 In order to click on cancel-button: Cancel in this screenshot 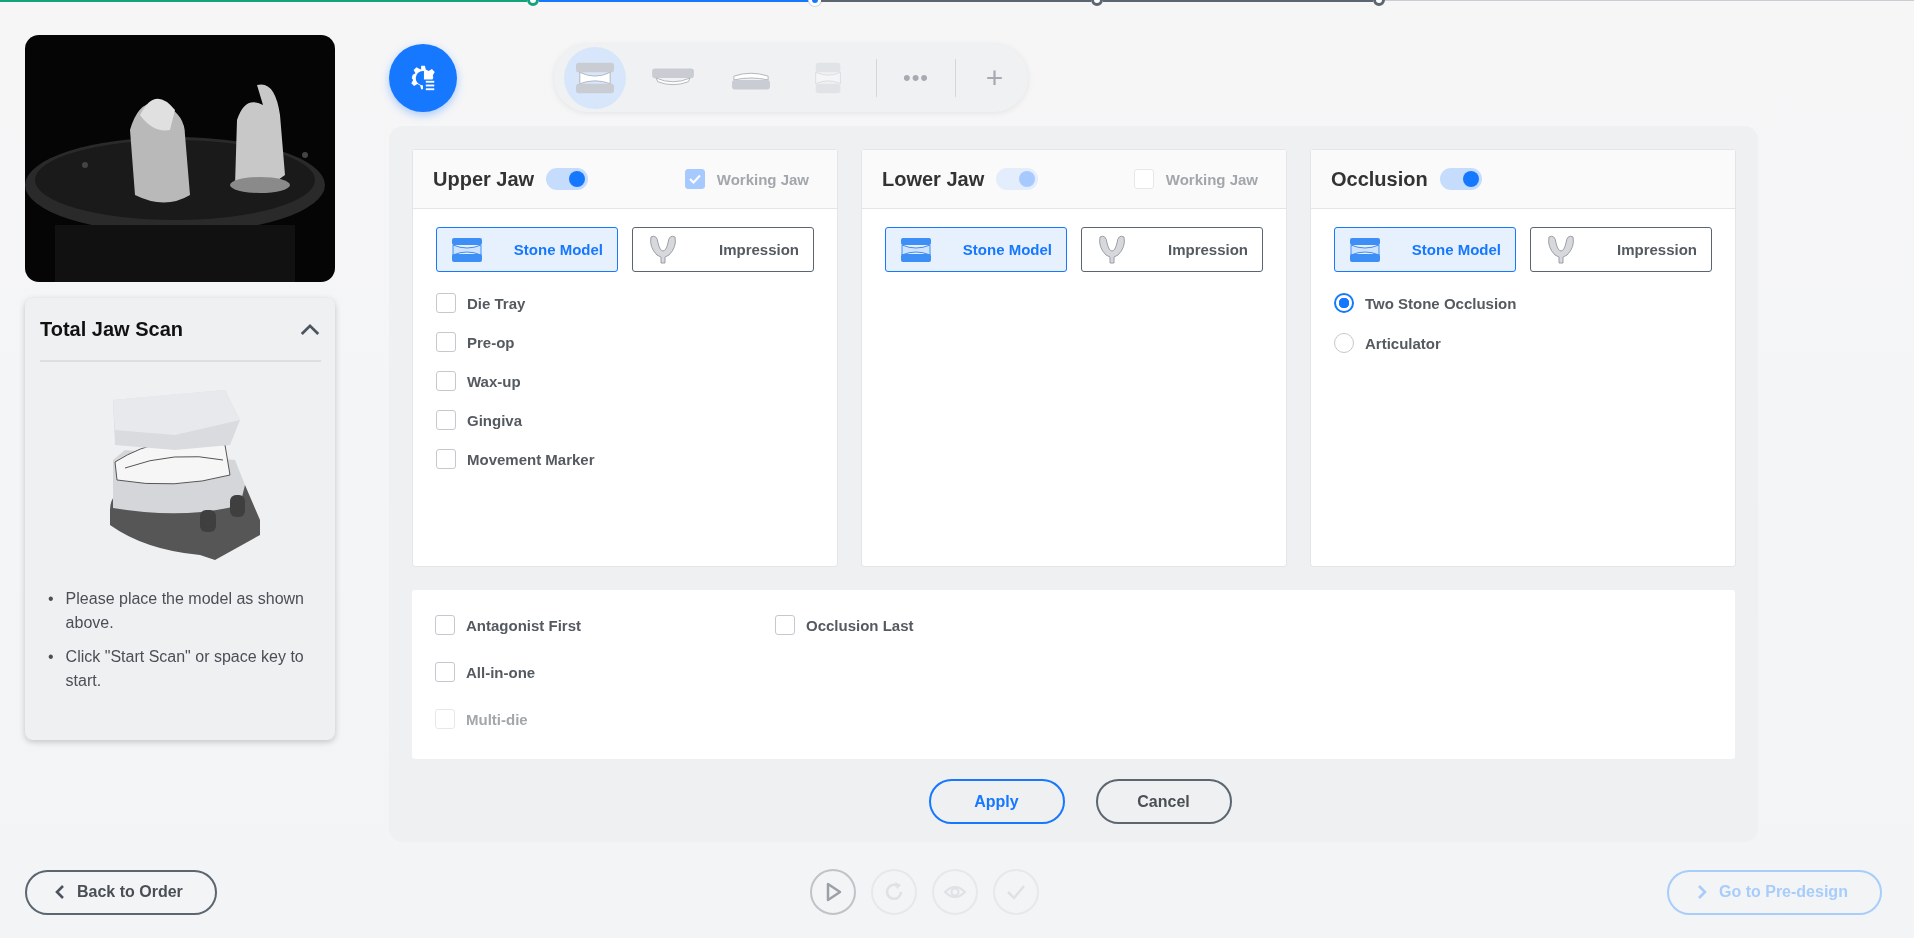, I will do `click(1163, 801)`.